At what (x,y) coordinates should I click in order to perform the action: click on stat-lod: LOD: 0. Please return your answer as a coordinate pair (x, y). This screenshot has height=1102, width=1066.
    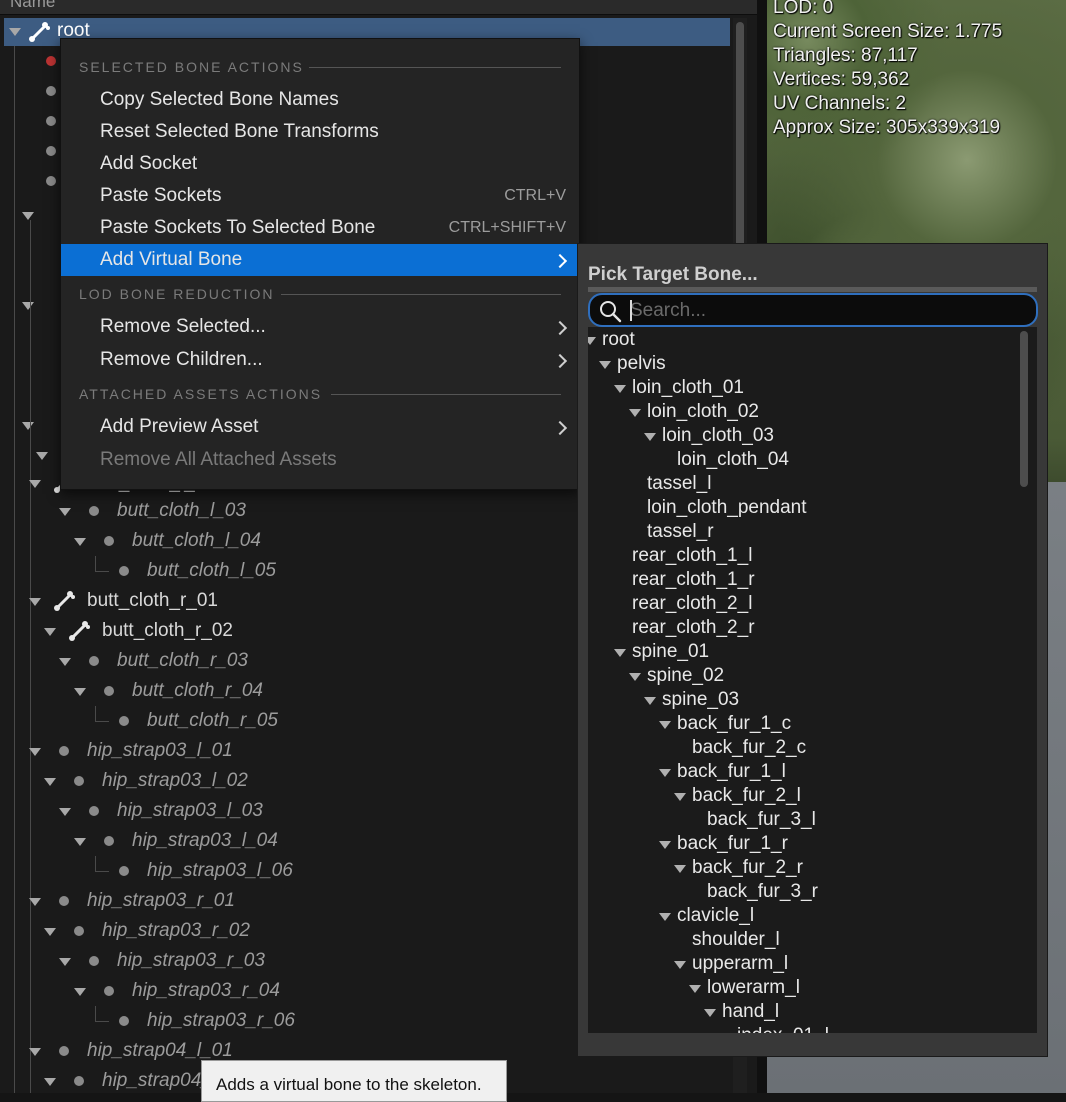
    Looking at the image, I should click on (803, 9).